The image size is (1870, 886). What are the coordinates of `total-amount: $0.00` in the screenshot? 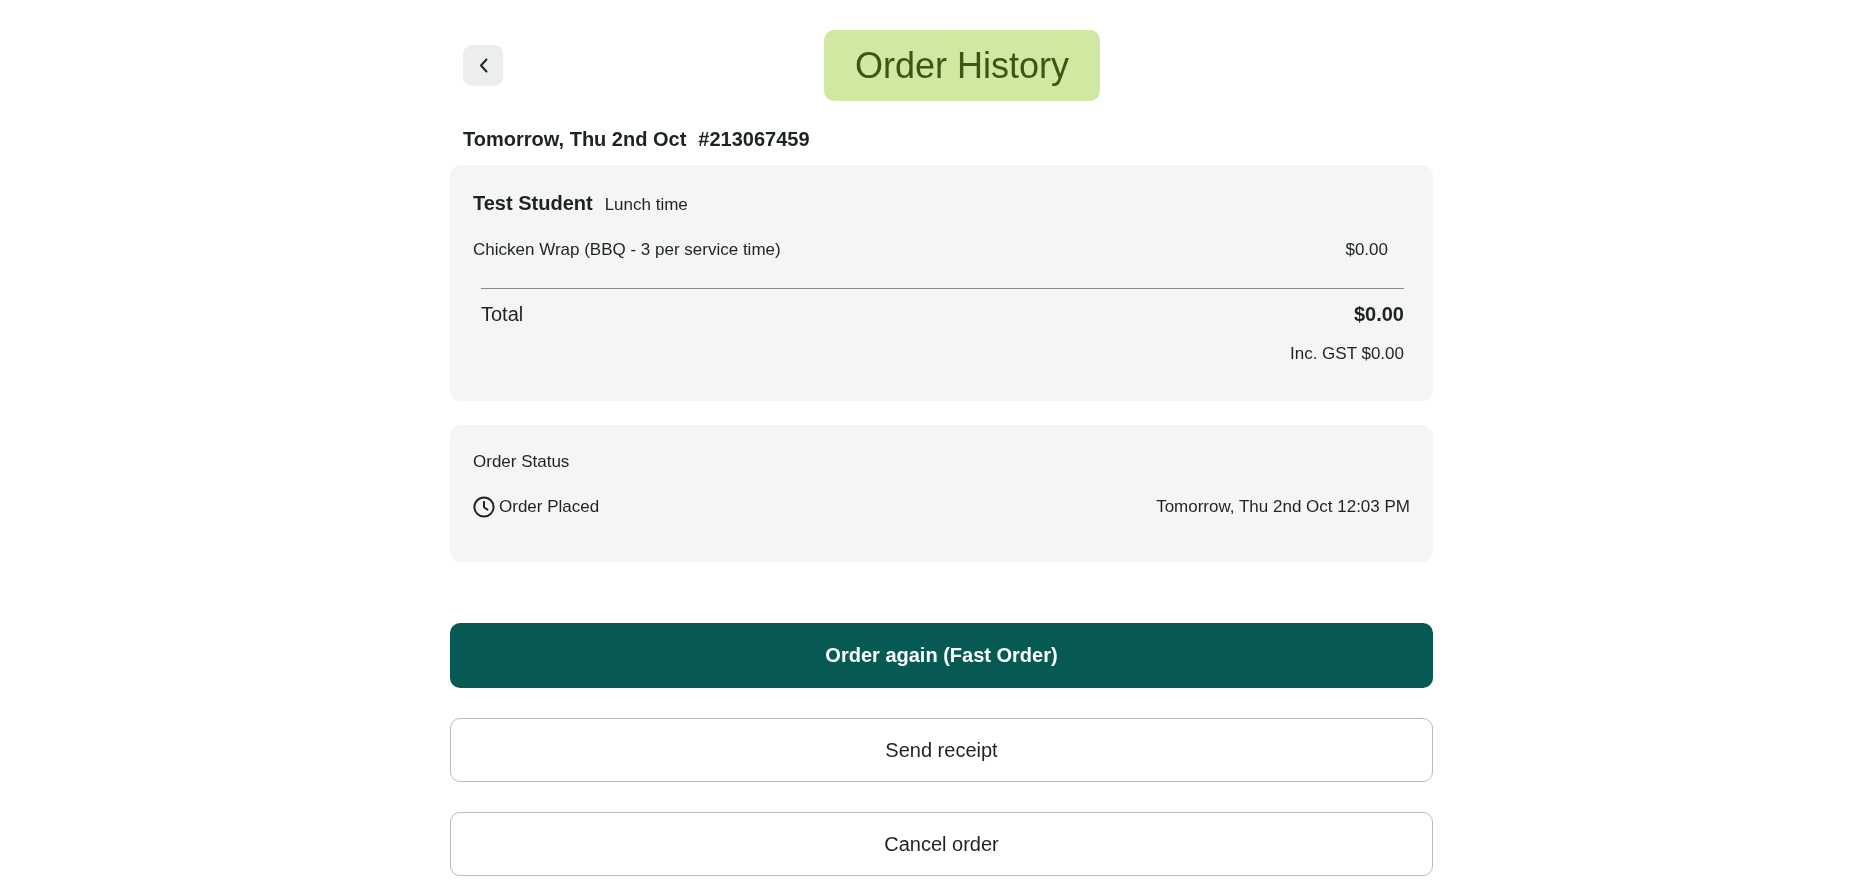 It's located at (1378, 314).